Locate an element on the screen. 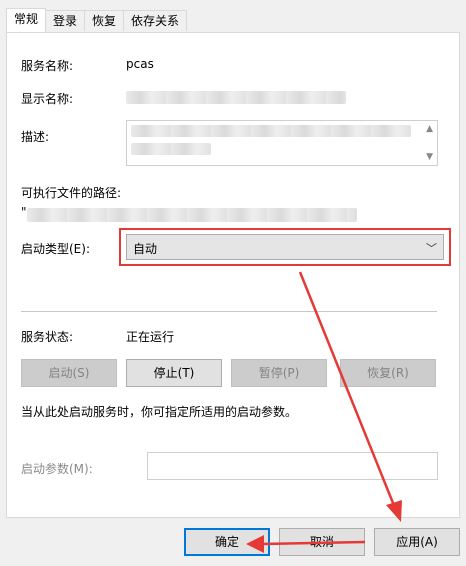 The height and width of the screenshot is (566, 466). scroll-down-icon: ▼ is located at coordinates (429, 157).